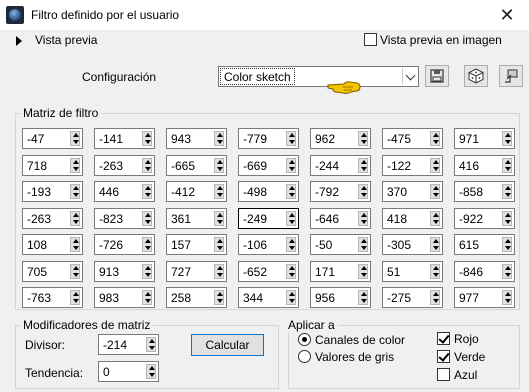  What do you see at coordinates (412, 244) in the screenshot?
I see `matrix-cell: -305` at bounding box center [412, 244].